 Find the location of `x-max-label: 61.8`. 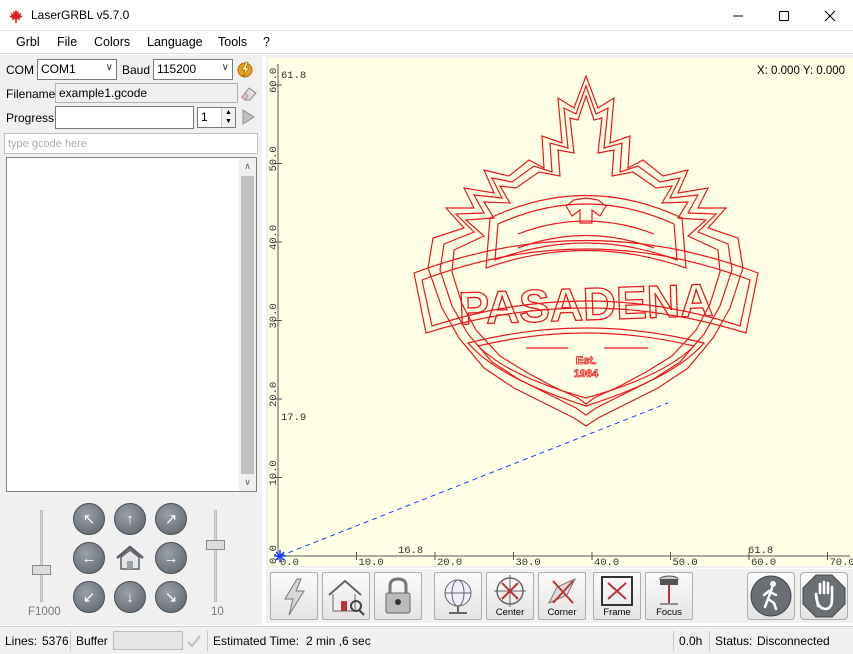

x-max-label: 61.8 is located at coordinates (760, 551).